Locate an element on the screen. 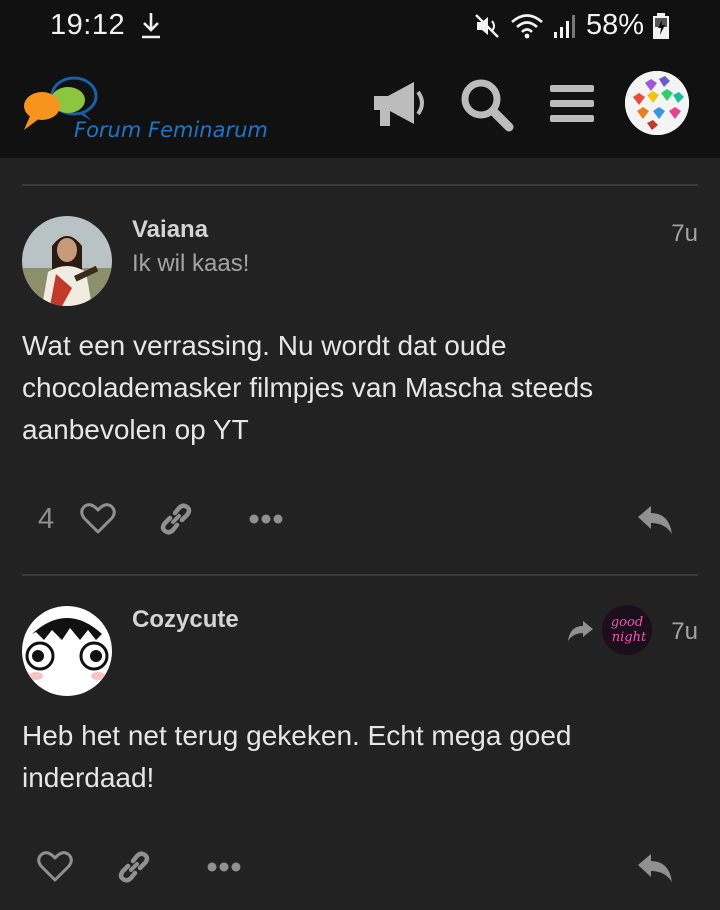  site-name: Forum Feminarum is located at coordinates (171, 130).